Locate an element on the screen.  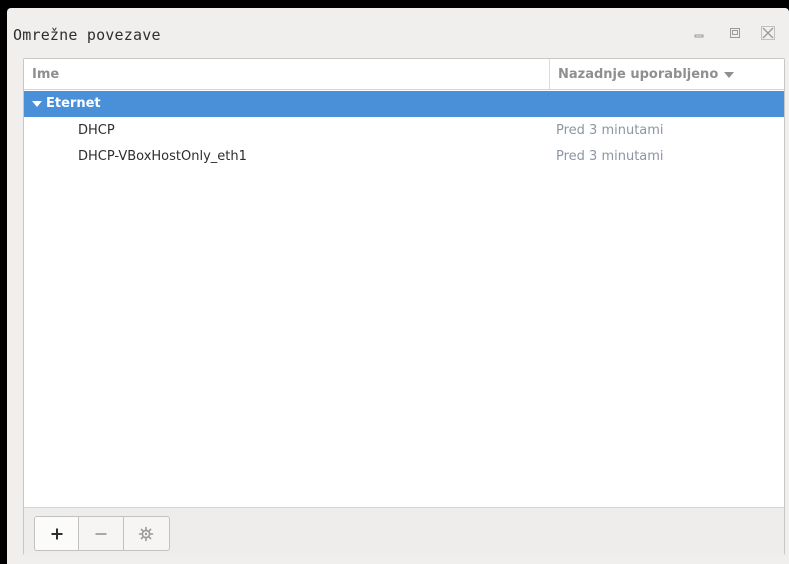
connection-name: DHCP is located at coordinates (96, 130).